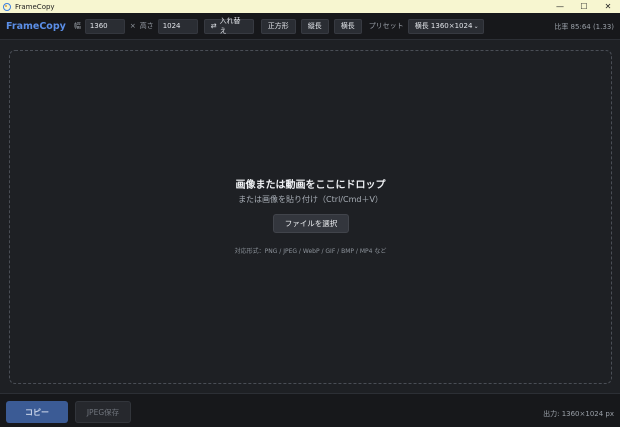 This screenshot has width=620, height=427. What do you see at coordinates (310, 410) in the screenshot?
I see `bottom-bar: コピー JPEG保存 出力: 1360×1024 px` at bounding box center [310, 410].